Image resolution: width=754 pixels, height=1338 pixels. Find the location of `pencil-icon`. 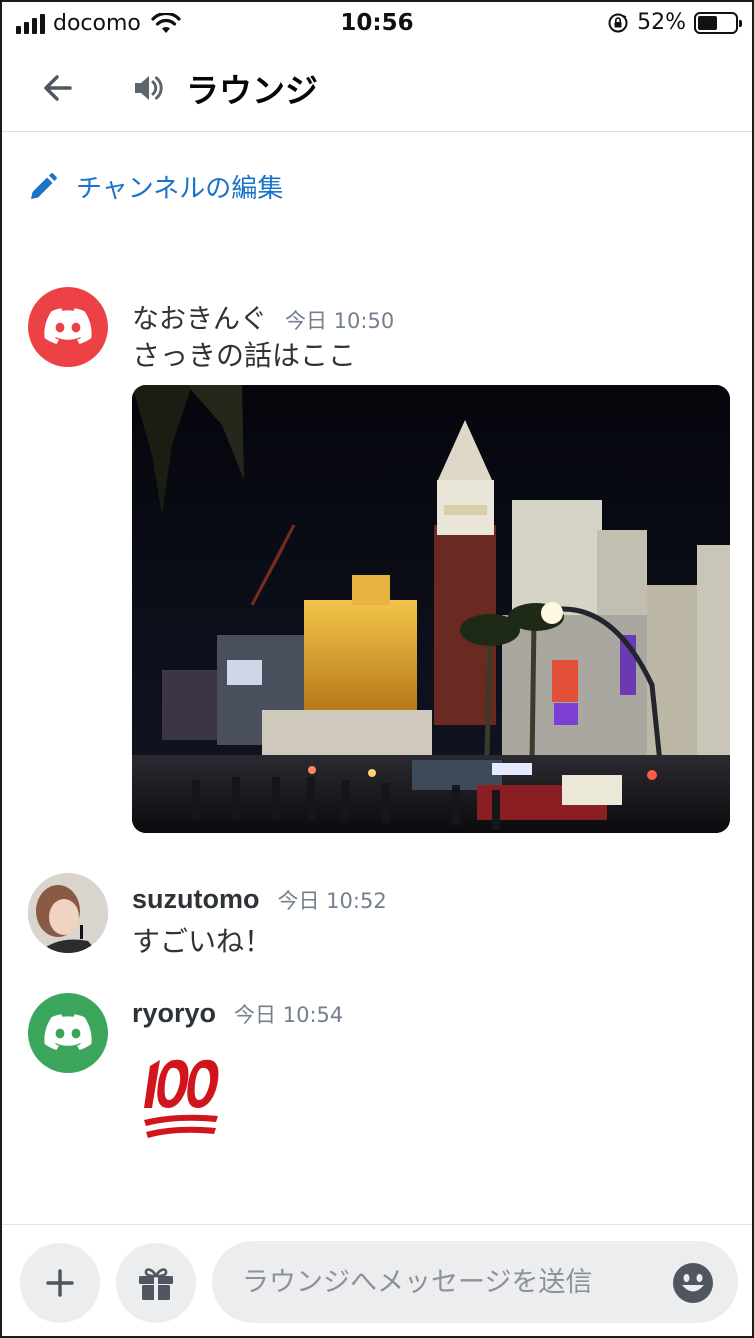

pencil-icon is located at coordinates (44, 185).